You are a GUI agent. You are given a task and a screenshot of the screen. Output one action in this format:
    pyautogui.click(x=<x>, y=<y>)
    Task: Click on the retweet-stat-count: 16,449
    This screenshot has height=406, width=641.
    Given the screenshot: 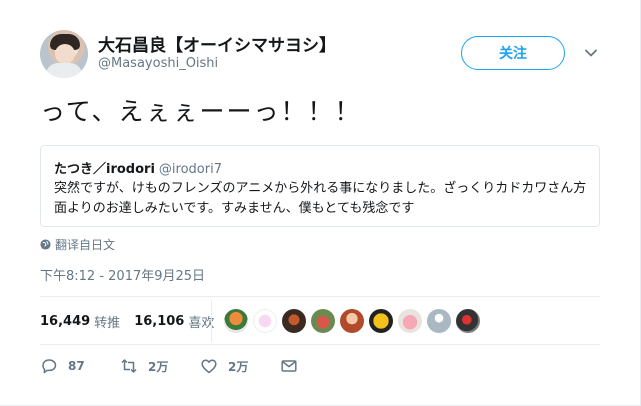 What is the action you would take?
    pyautogui.click(x=65, y=321)
    